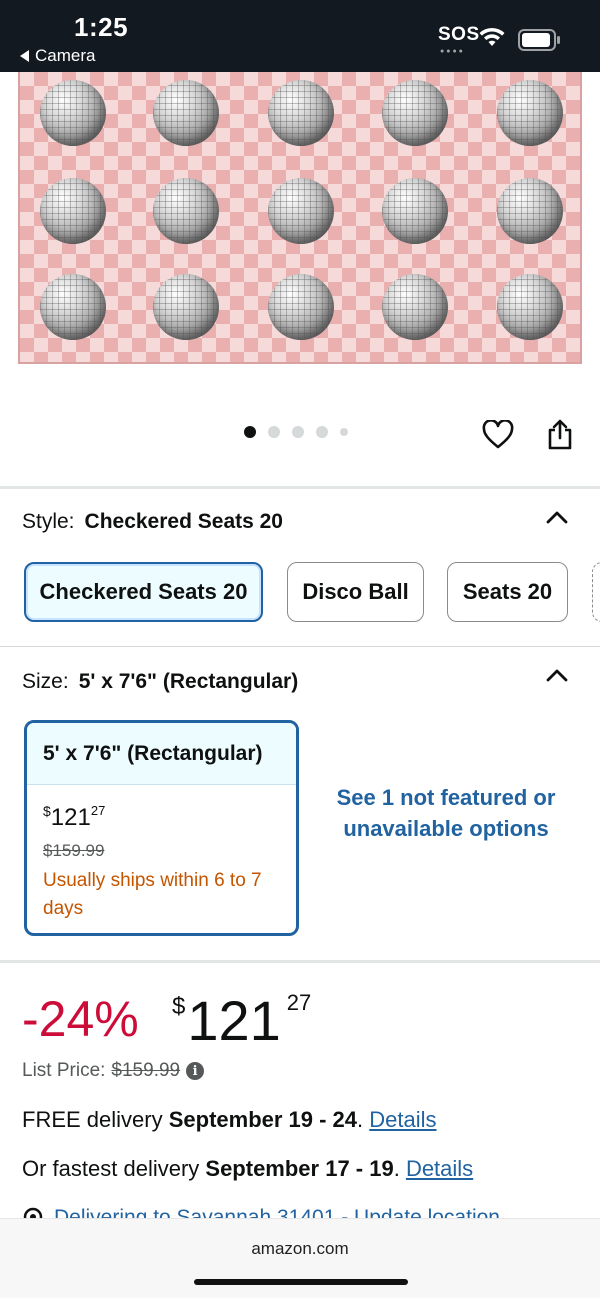 The width and height of the screenshot is (600, 1298). I want to click on back-to-camera-link: Camera, so click(57, 56).